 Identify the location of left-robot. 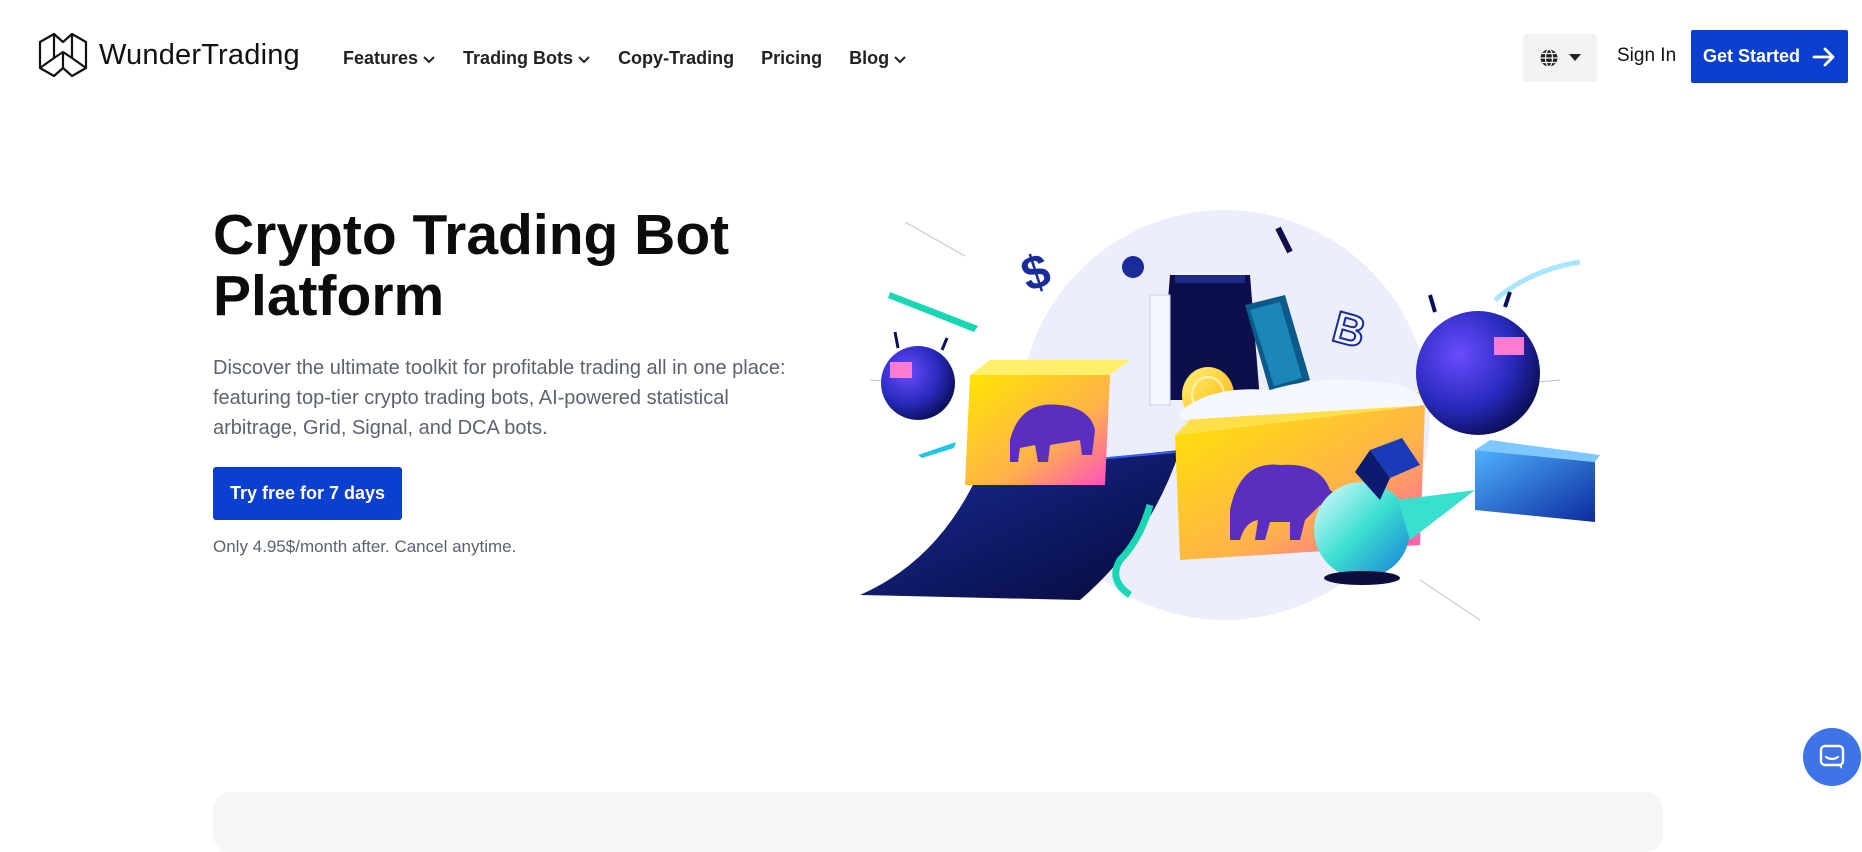
(918, 383).